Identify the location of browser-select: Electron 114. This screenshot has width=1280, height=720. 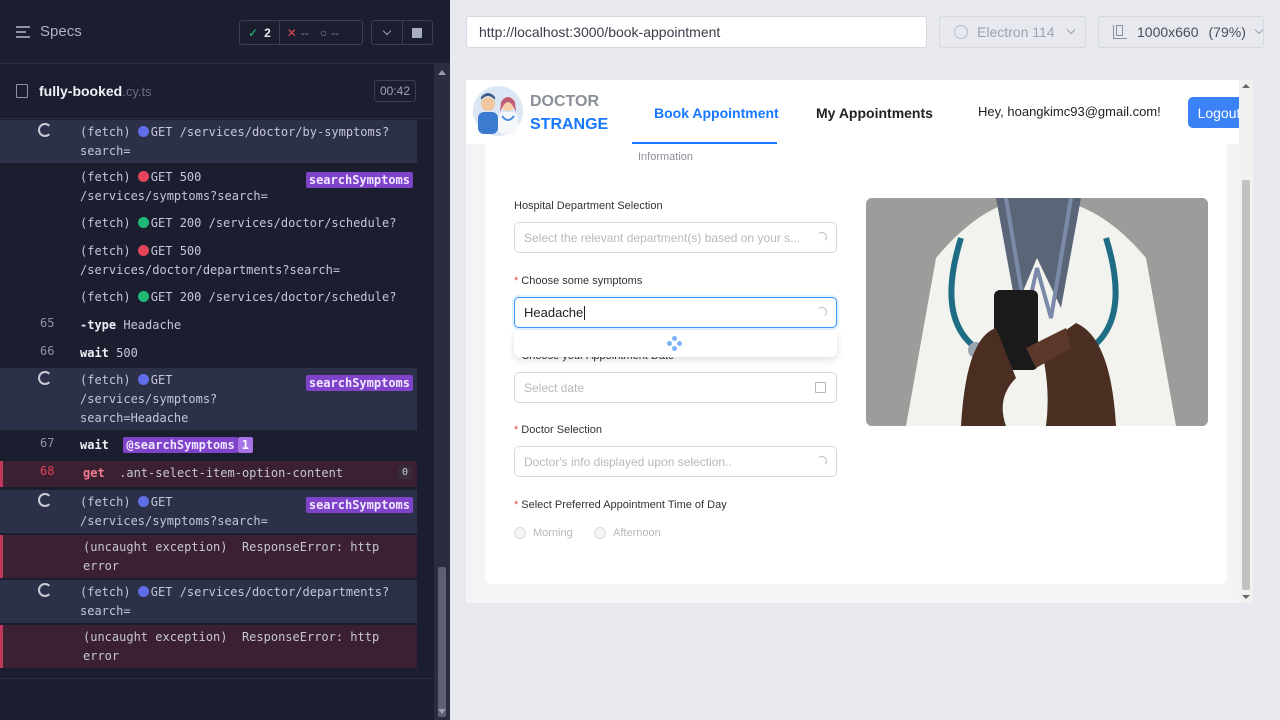
(1012, 32).